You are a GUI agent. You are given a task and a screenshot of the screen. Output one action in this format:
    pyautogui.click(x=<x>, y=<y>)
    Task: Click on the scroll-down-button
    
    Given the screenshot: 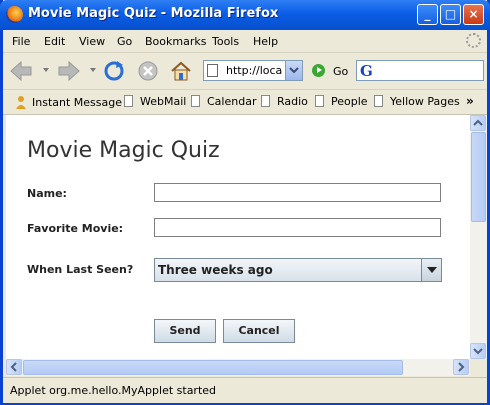 What is the action you would take?
    pyautogui.click(x=478, y=351)
    